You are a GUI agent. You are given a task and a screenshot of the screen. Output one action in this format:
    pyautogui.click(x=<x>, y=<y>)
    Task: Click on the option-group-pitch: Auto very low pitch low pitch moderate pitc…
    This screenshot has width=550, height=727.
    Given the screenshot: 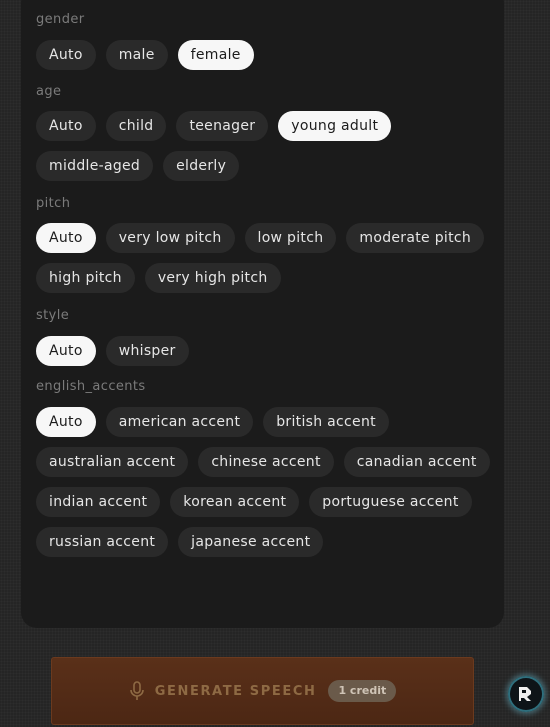 What is the action you would take?
    pyautogui.click(x=266, y=258)
    